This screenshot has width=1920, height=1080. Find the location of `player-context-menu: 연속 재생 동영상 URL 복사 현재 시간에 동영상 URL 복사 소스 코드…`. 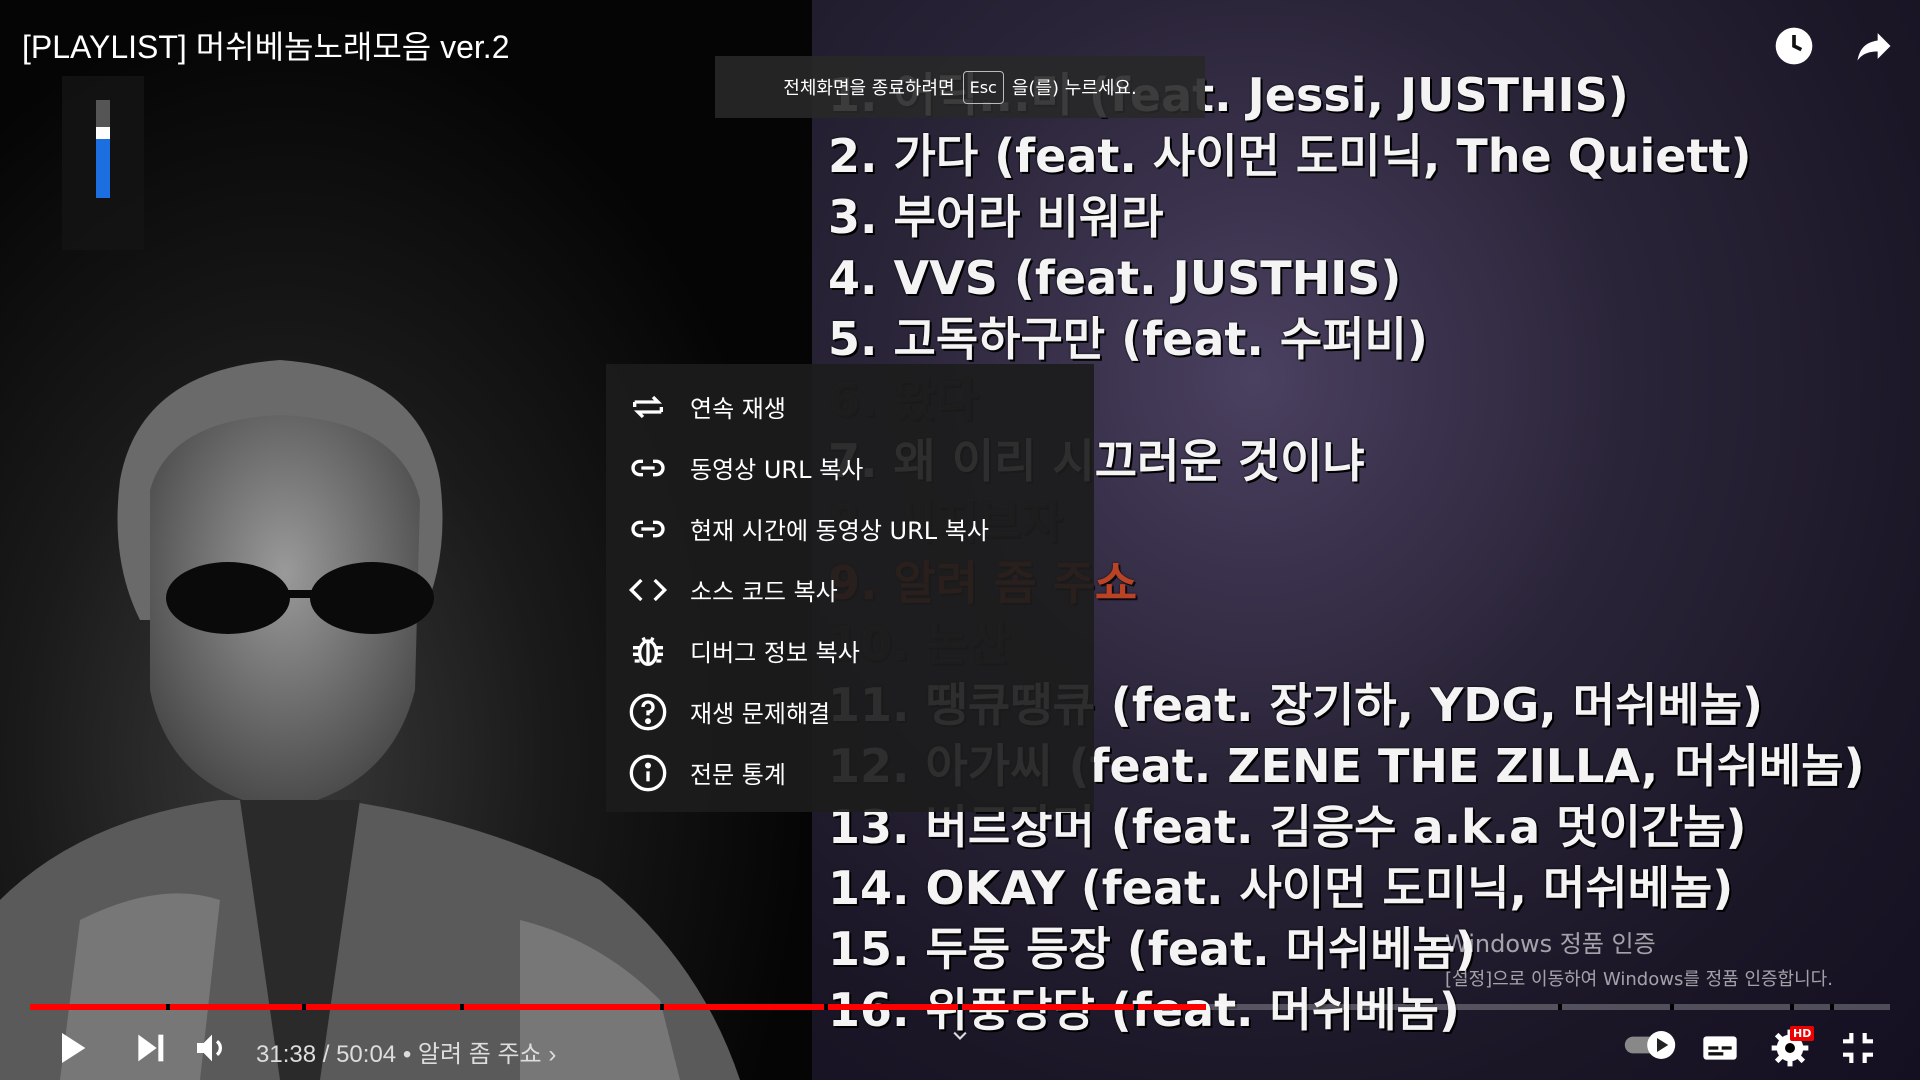

player-context-menu: 연속 재생 동영상 URL 복사 현재 시간에 동영상 URL 복사 소스 코드… is located at coordinates (850, 588).